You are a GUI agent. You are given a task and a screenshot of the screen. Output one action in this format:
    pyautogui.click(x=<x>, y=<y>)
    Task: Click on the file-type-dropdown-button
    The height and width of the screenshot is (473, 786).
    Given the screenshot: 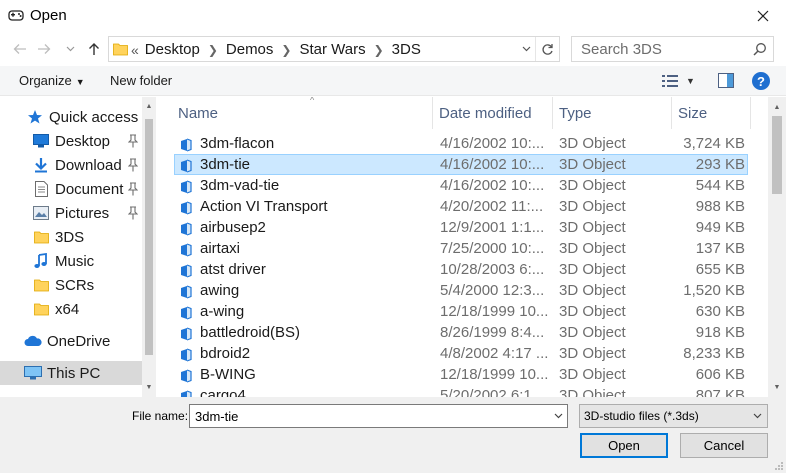 What is the action you would take?
    pyautogui.click(x=757, y=416)
    